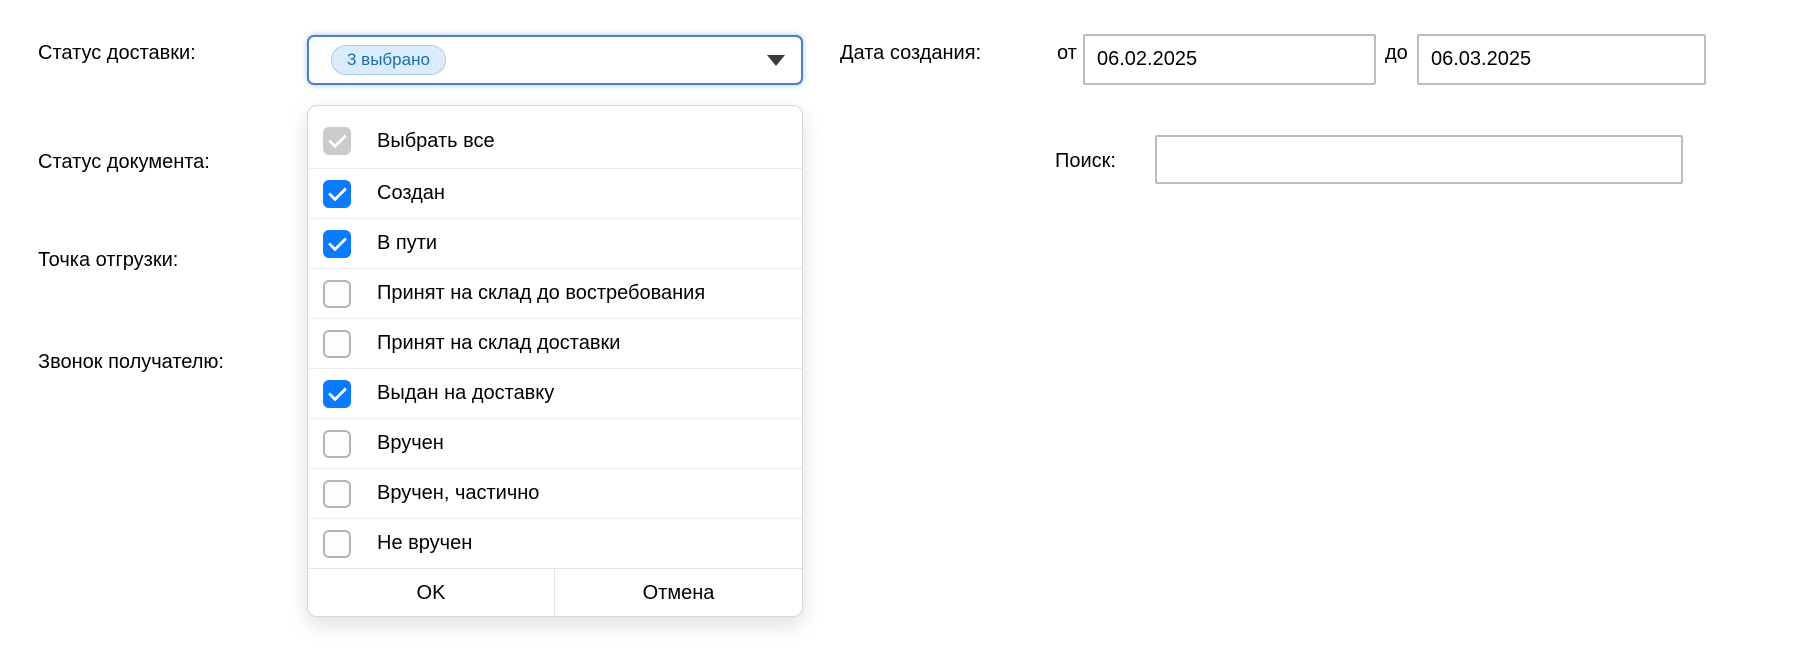  What do you see at coordinates (1561, 59) in the screenshot?
I see `date-to-input` at bounding box center [1561, 59].